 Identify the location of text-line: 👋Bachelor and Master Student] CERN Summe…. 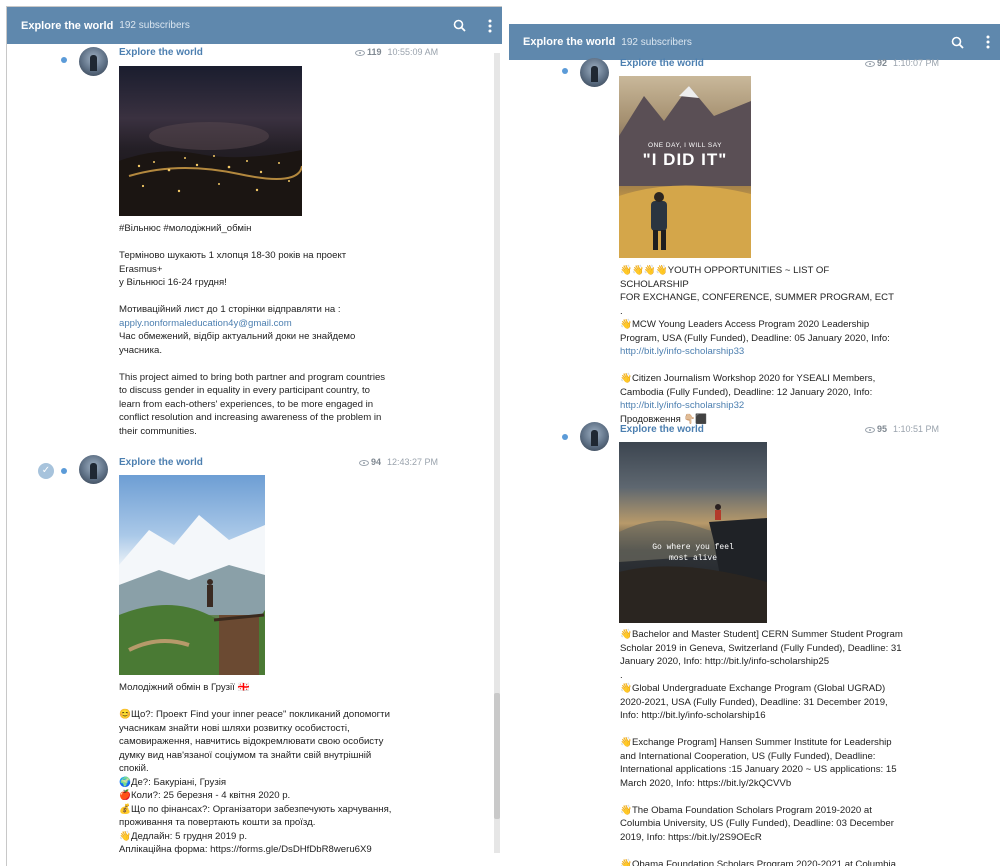
(761, 634).